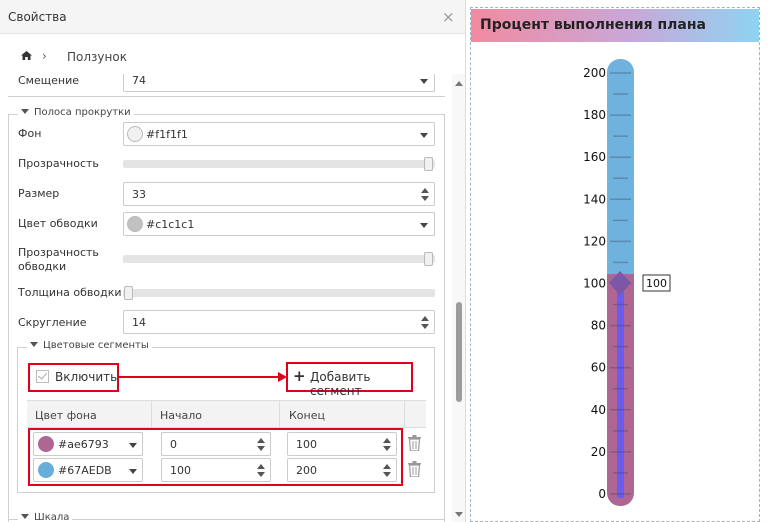 The image size is (768, 522). I want to click on column-header-end: Конец, so click(307, 415).